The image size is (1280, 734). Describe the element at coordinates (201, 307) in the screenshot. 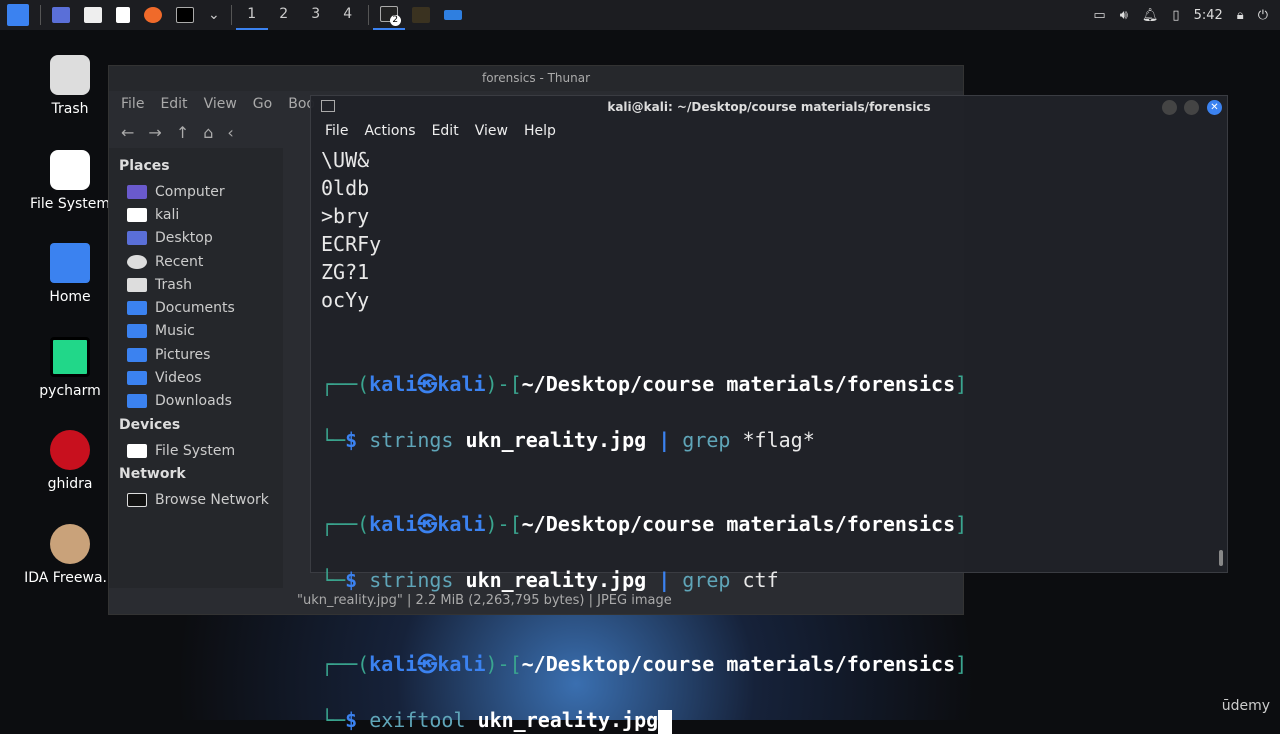

I see `sidebar-item-documents: Documents` at that location.